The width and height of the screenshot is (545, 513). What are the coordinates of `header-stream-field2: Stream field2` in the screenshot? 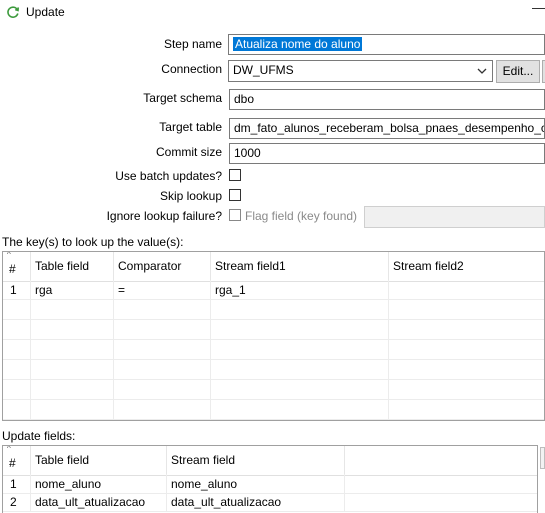 It's located at (466, 266).